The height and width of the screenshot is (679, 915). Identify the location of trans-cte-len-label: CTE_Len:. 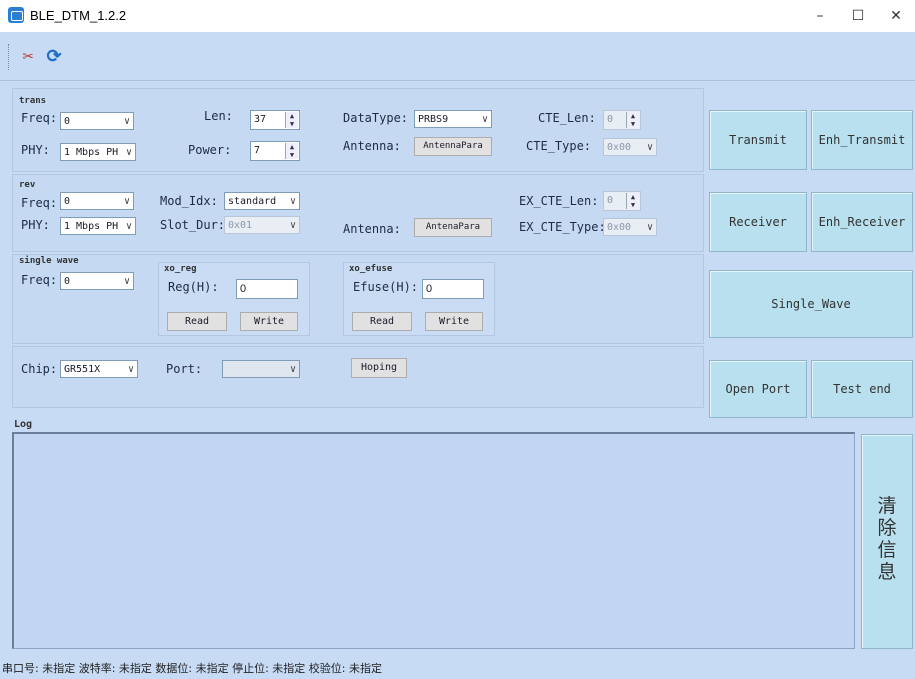
(567, 118).